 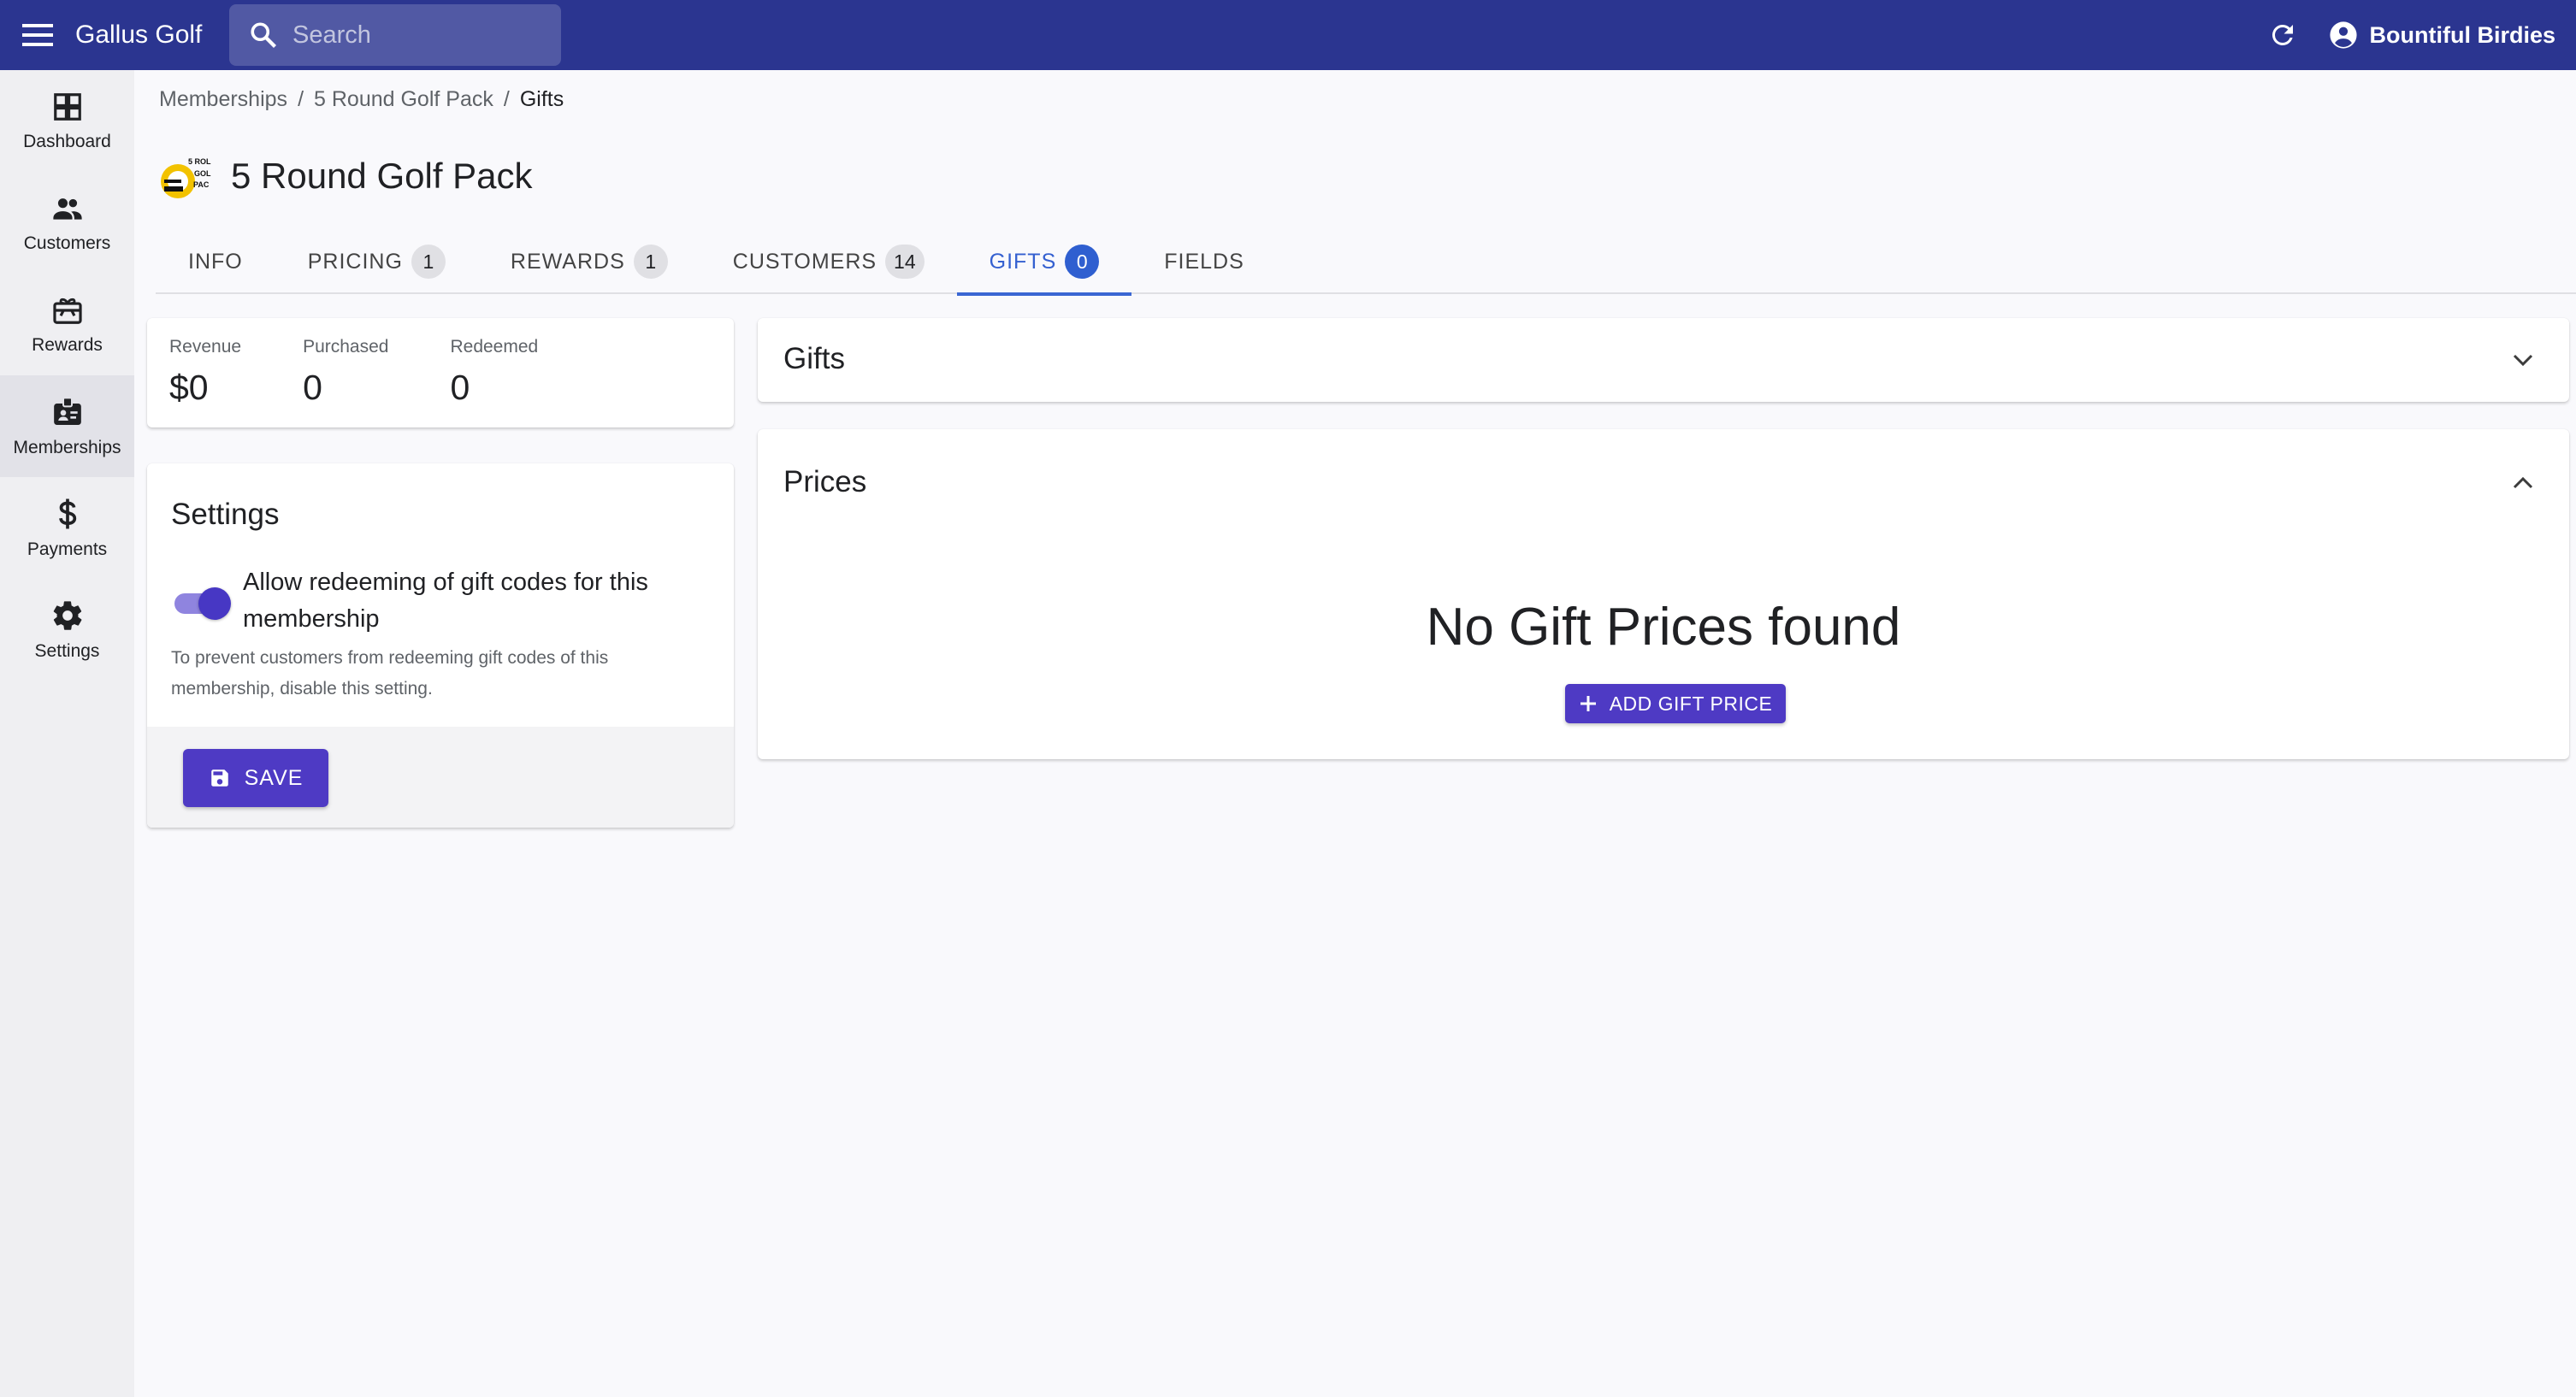 What do you see at coordinates (67, 426) in the screenshot?
I see `sidebar-item-memberships: Memberships` at bounding box center [67, 426].